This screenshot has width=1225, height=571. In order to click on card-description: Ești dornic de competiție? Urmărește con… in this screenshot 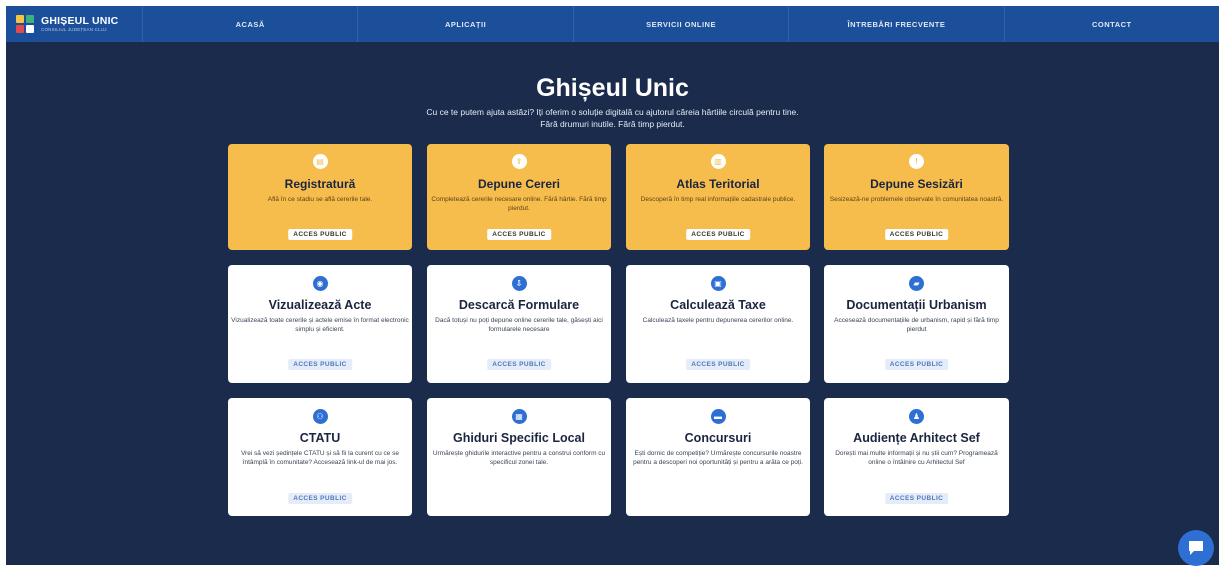, I will do `click(718, 458)`.